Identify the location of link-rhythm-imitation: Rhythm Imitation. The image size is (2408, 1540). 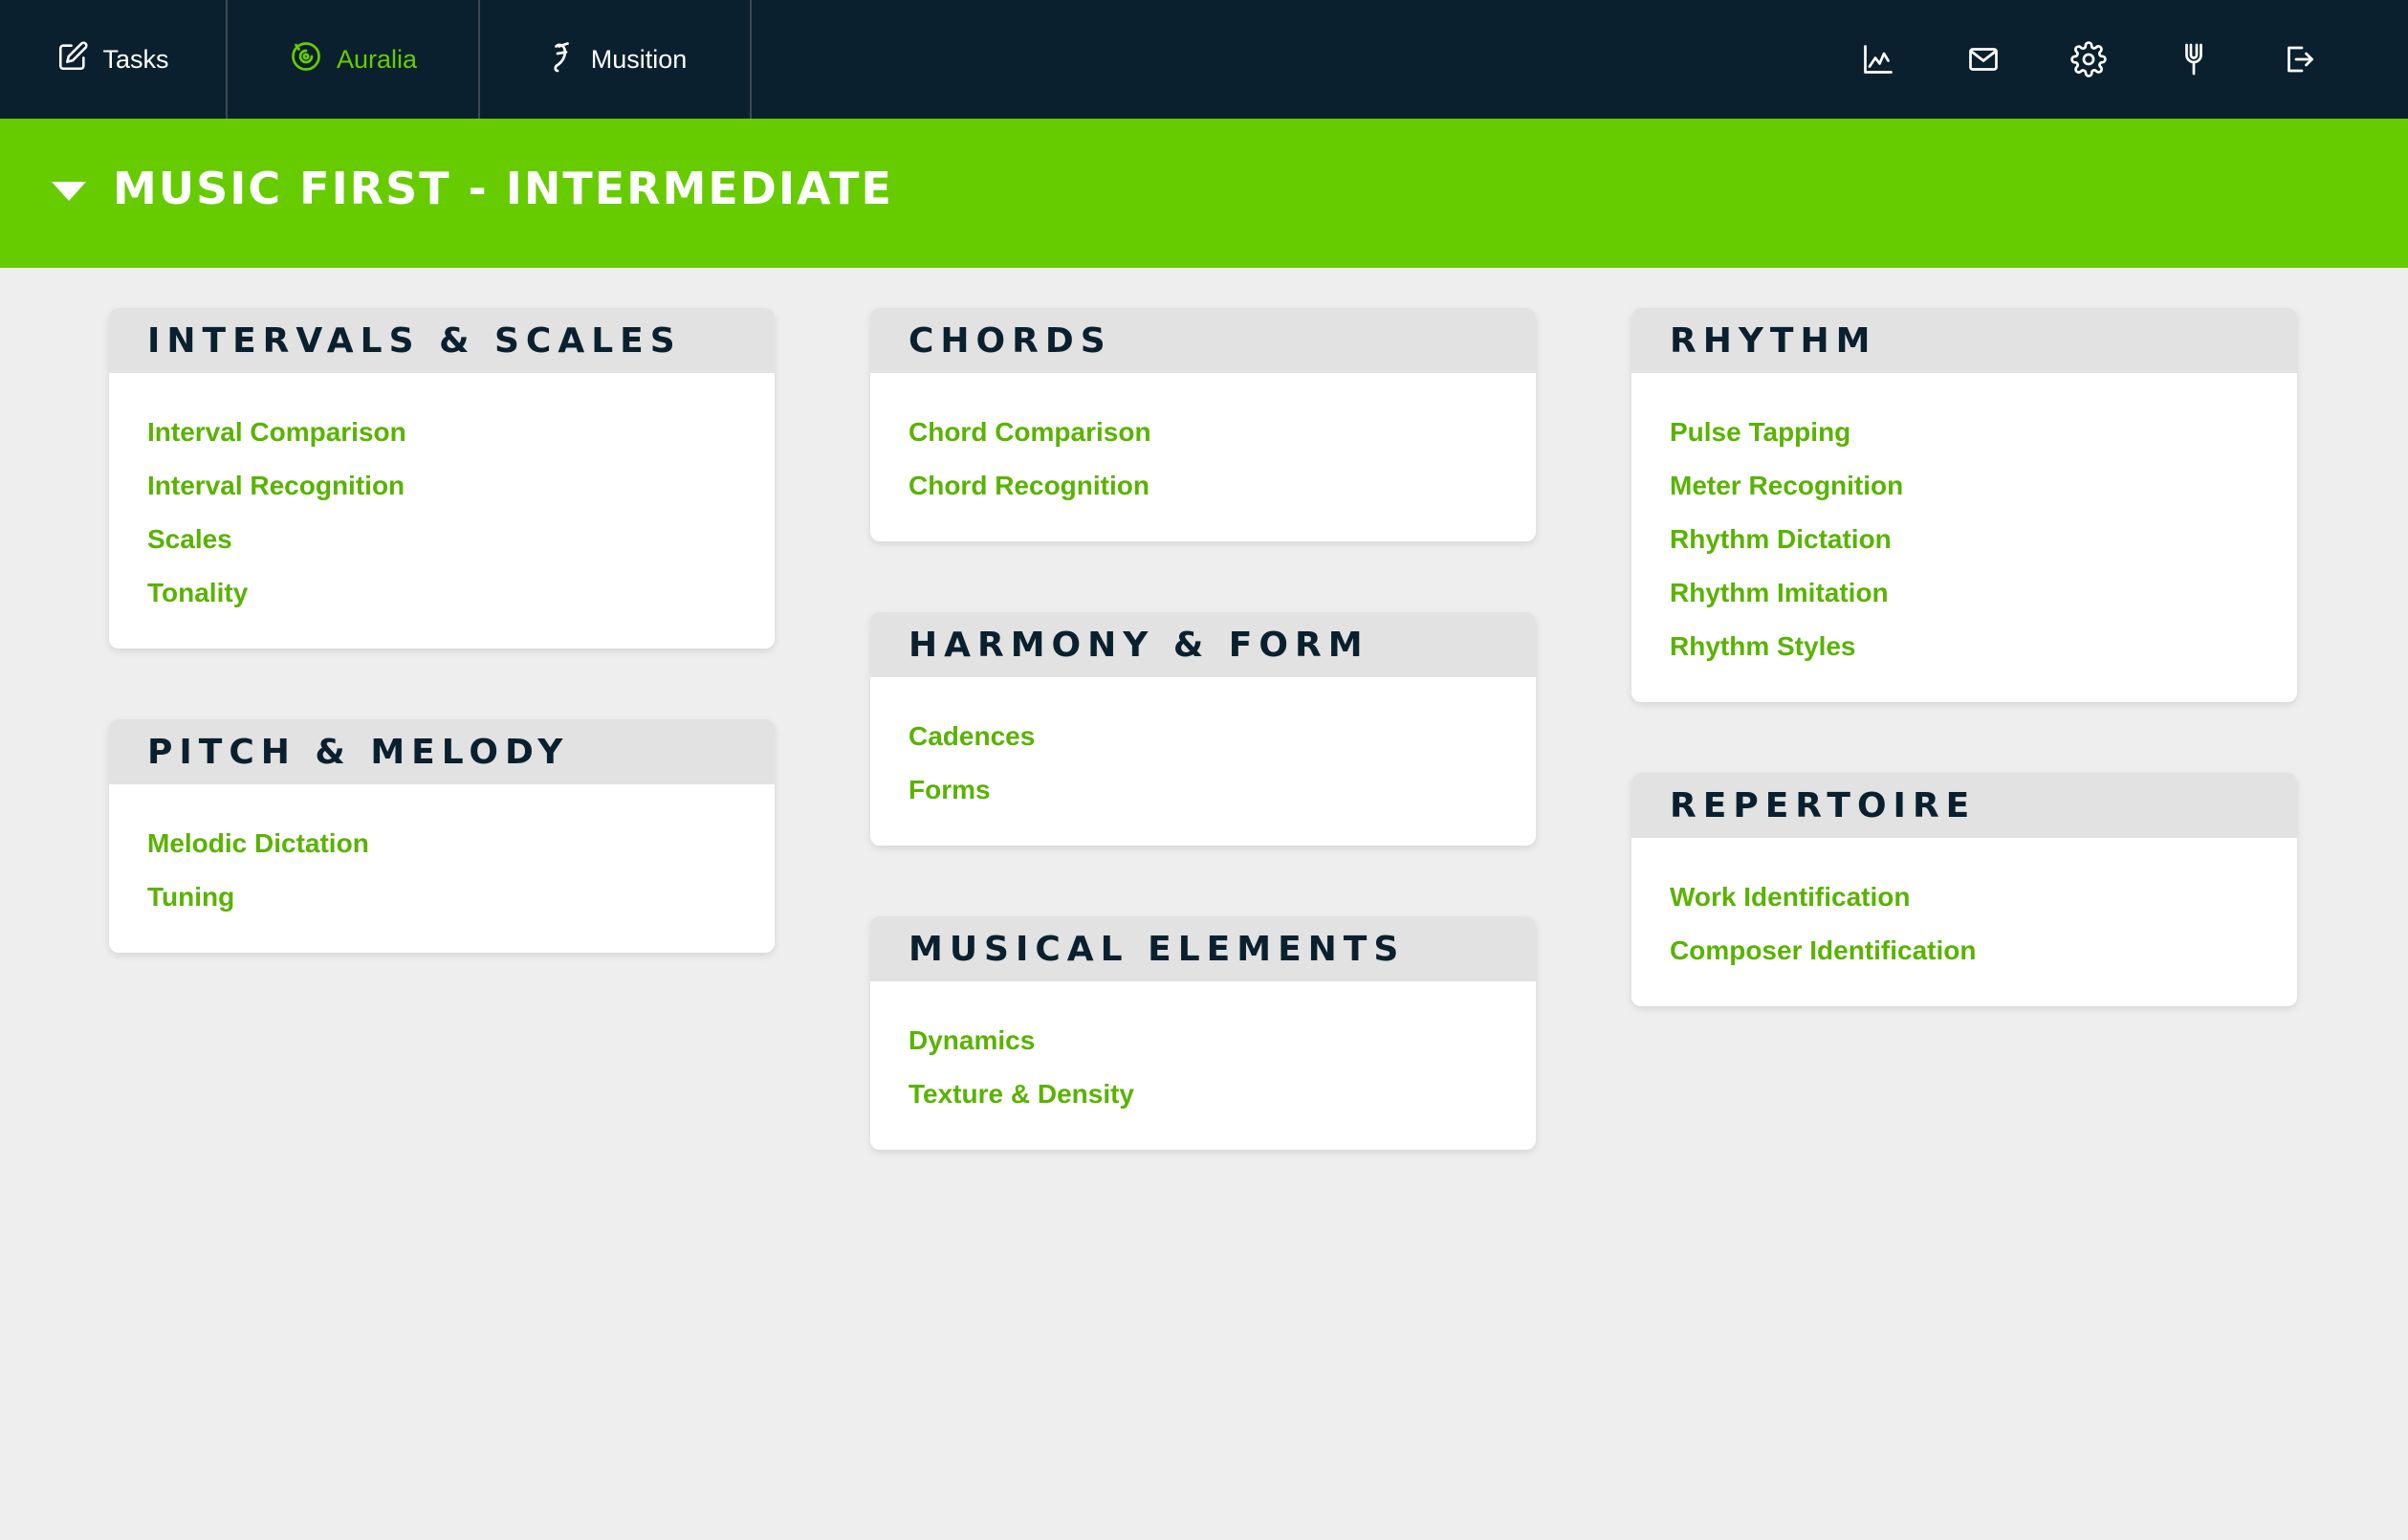
(1964, 593).